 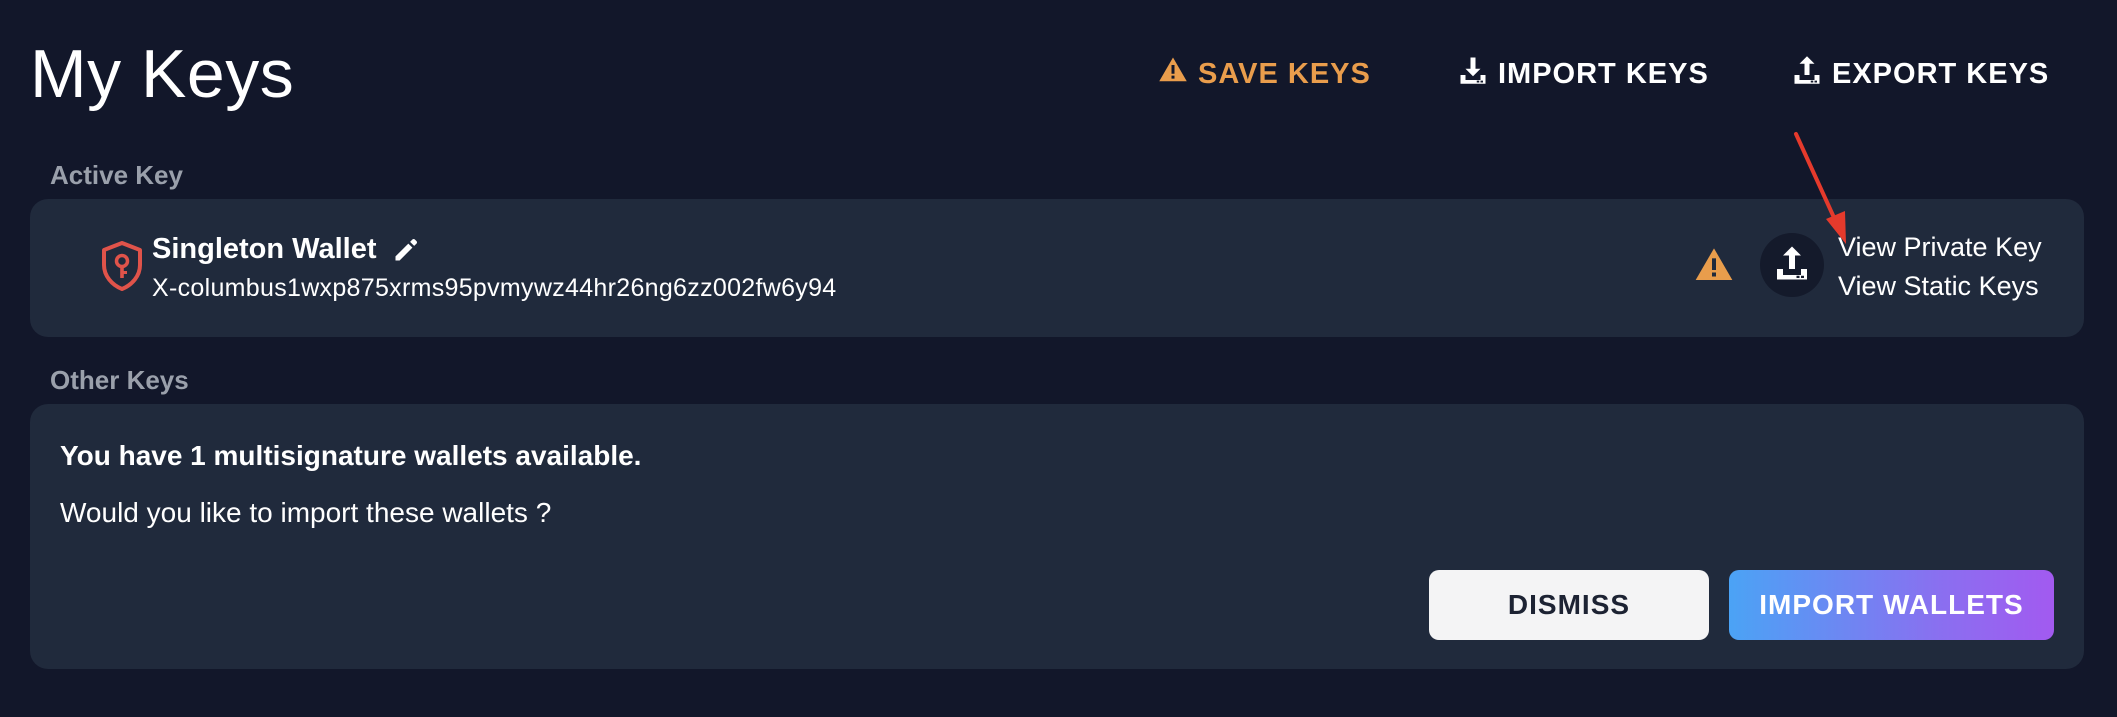 What do you see at coordinates (1603, 73) in the screenshot?
I see `import-keys-label: IMPORT KEYS` at bounding box center [1603, 73].